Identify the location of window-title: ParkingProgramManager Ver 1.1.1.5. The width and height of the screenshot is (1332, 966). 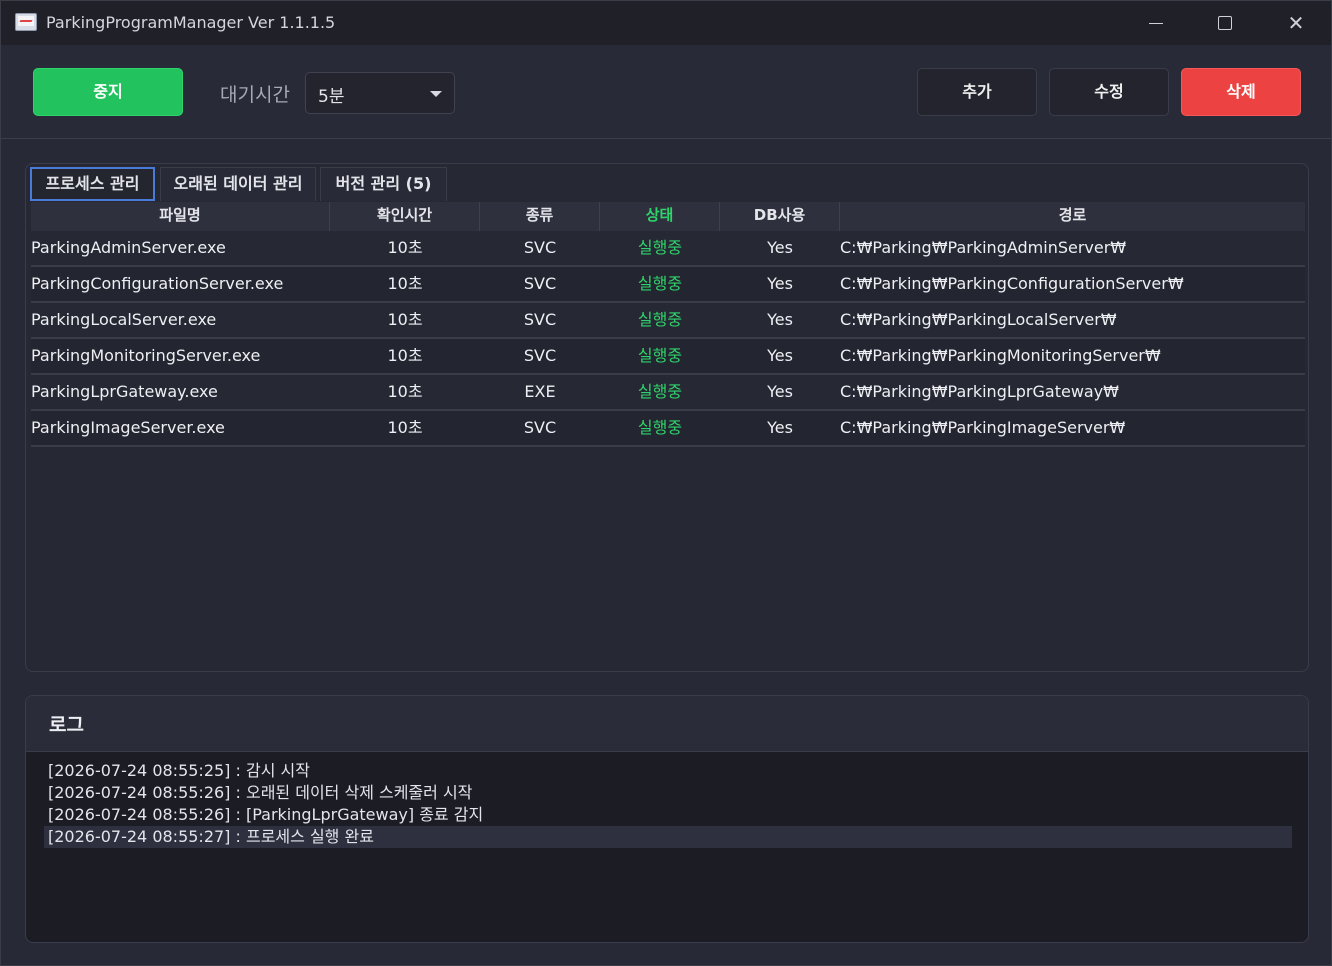
(191, 22).